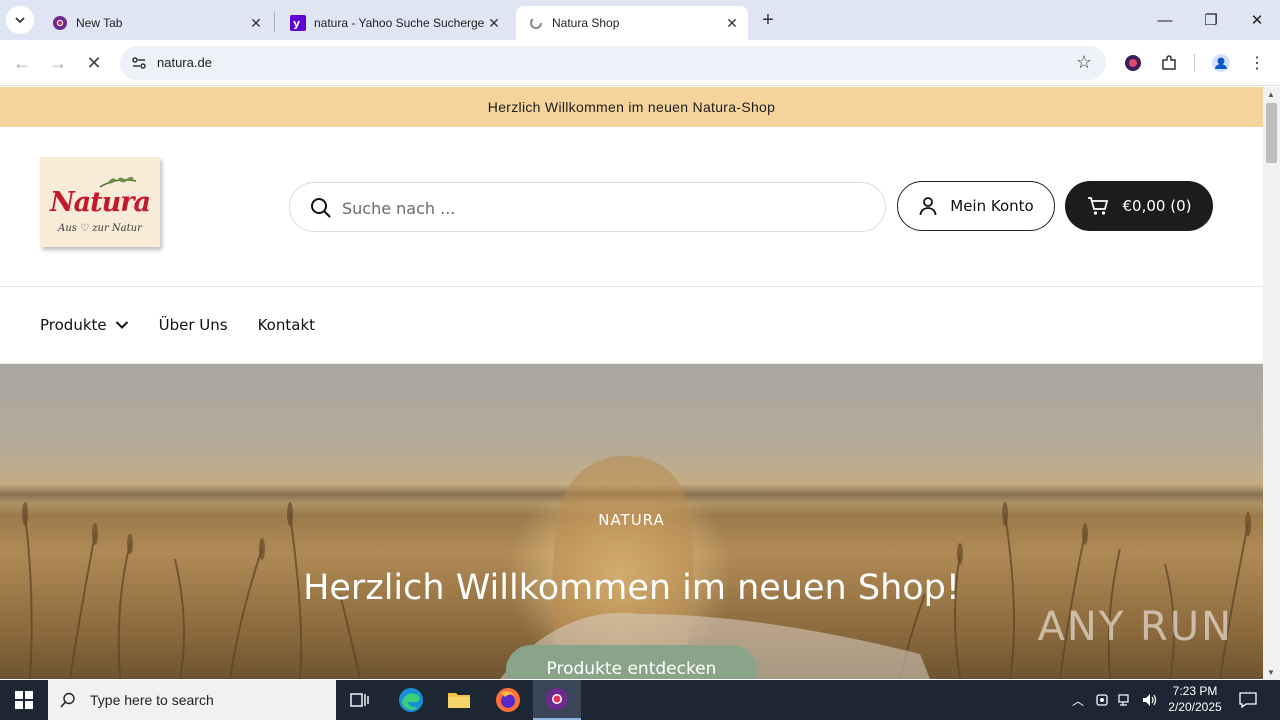 The height and width of the screenshot is (720, 1280). Describe the element at coordinates (274, 22) in the screenshot. I see `tab-divider` at that location.